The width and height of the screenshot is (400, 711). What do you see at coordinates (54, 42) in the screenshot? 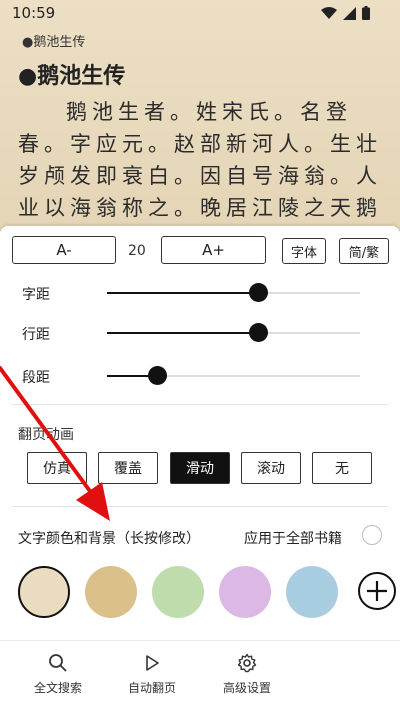
I see `chapter-header: ●鹅池生传` at bounding box center [54, 42].